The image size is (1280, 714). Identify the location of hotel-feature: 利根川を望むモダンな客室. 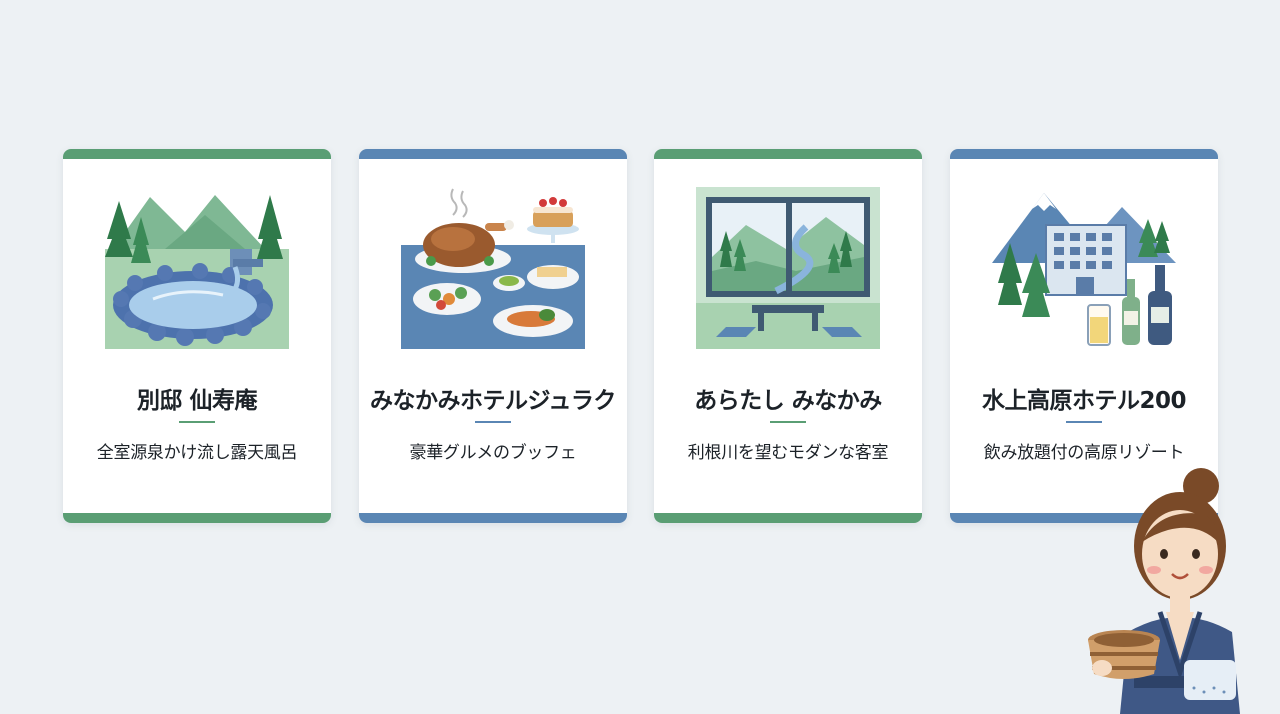
(788, 453).